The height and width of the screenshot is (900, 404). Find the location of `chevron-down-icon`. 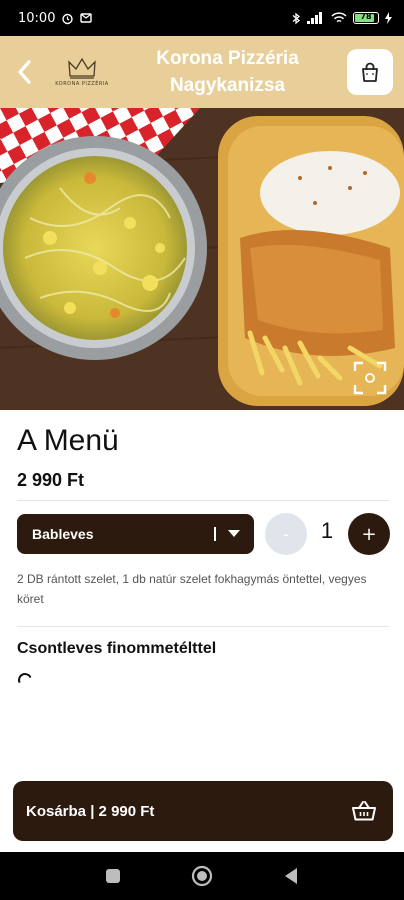

chevron-down-icon is located at coordinates (234, 533).